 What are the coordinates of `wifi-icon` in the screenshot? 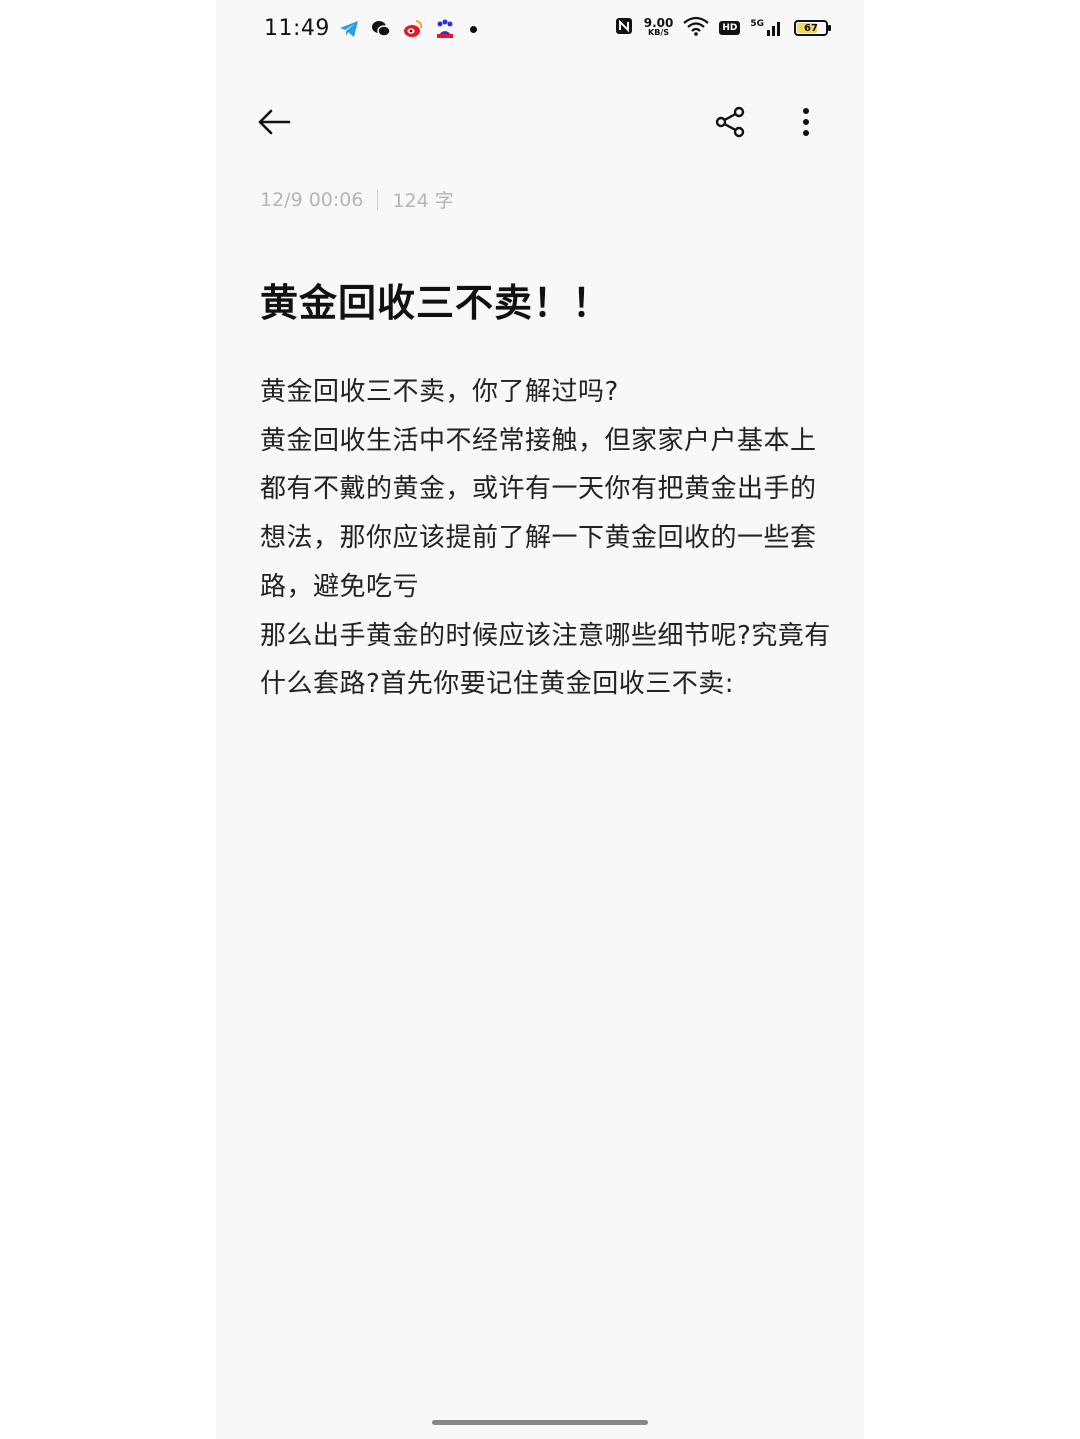 It's located at (696, 28).